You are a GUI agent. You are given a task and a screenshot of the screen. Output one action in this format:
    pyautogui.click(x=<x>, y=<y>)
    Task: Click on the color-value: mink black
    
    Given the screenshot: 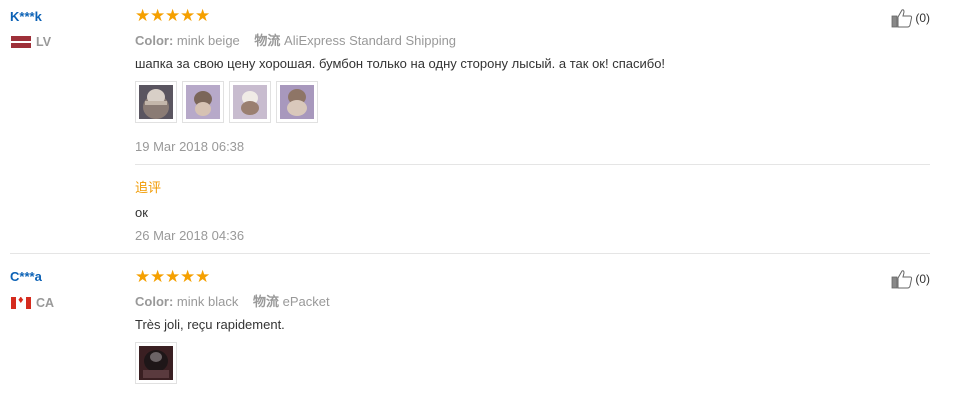 What is the action you would take?
    pyautogui.click(x=207, y=301)
    